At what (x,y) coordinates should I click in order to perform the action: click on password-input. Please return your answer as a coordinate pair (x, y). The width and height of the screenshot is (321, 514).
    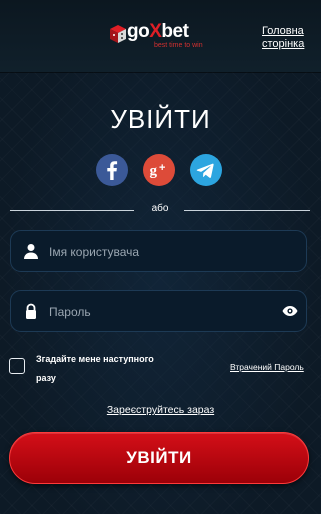
    Looking at the image, I should click on (159, 312).